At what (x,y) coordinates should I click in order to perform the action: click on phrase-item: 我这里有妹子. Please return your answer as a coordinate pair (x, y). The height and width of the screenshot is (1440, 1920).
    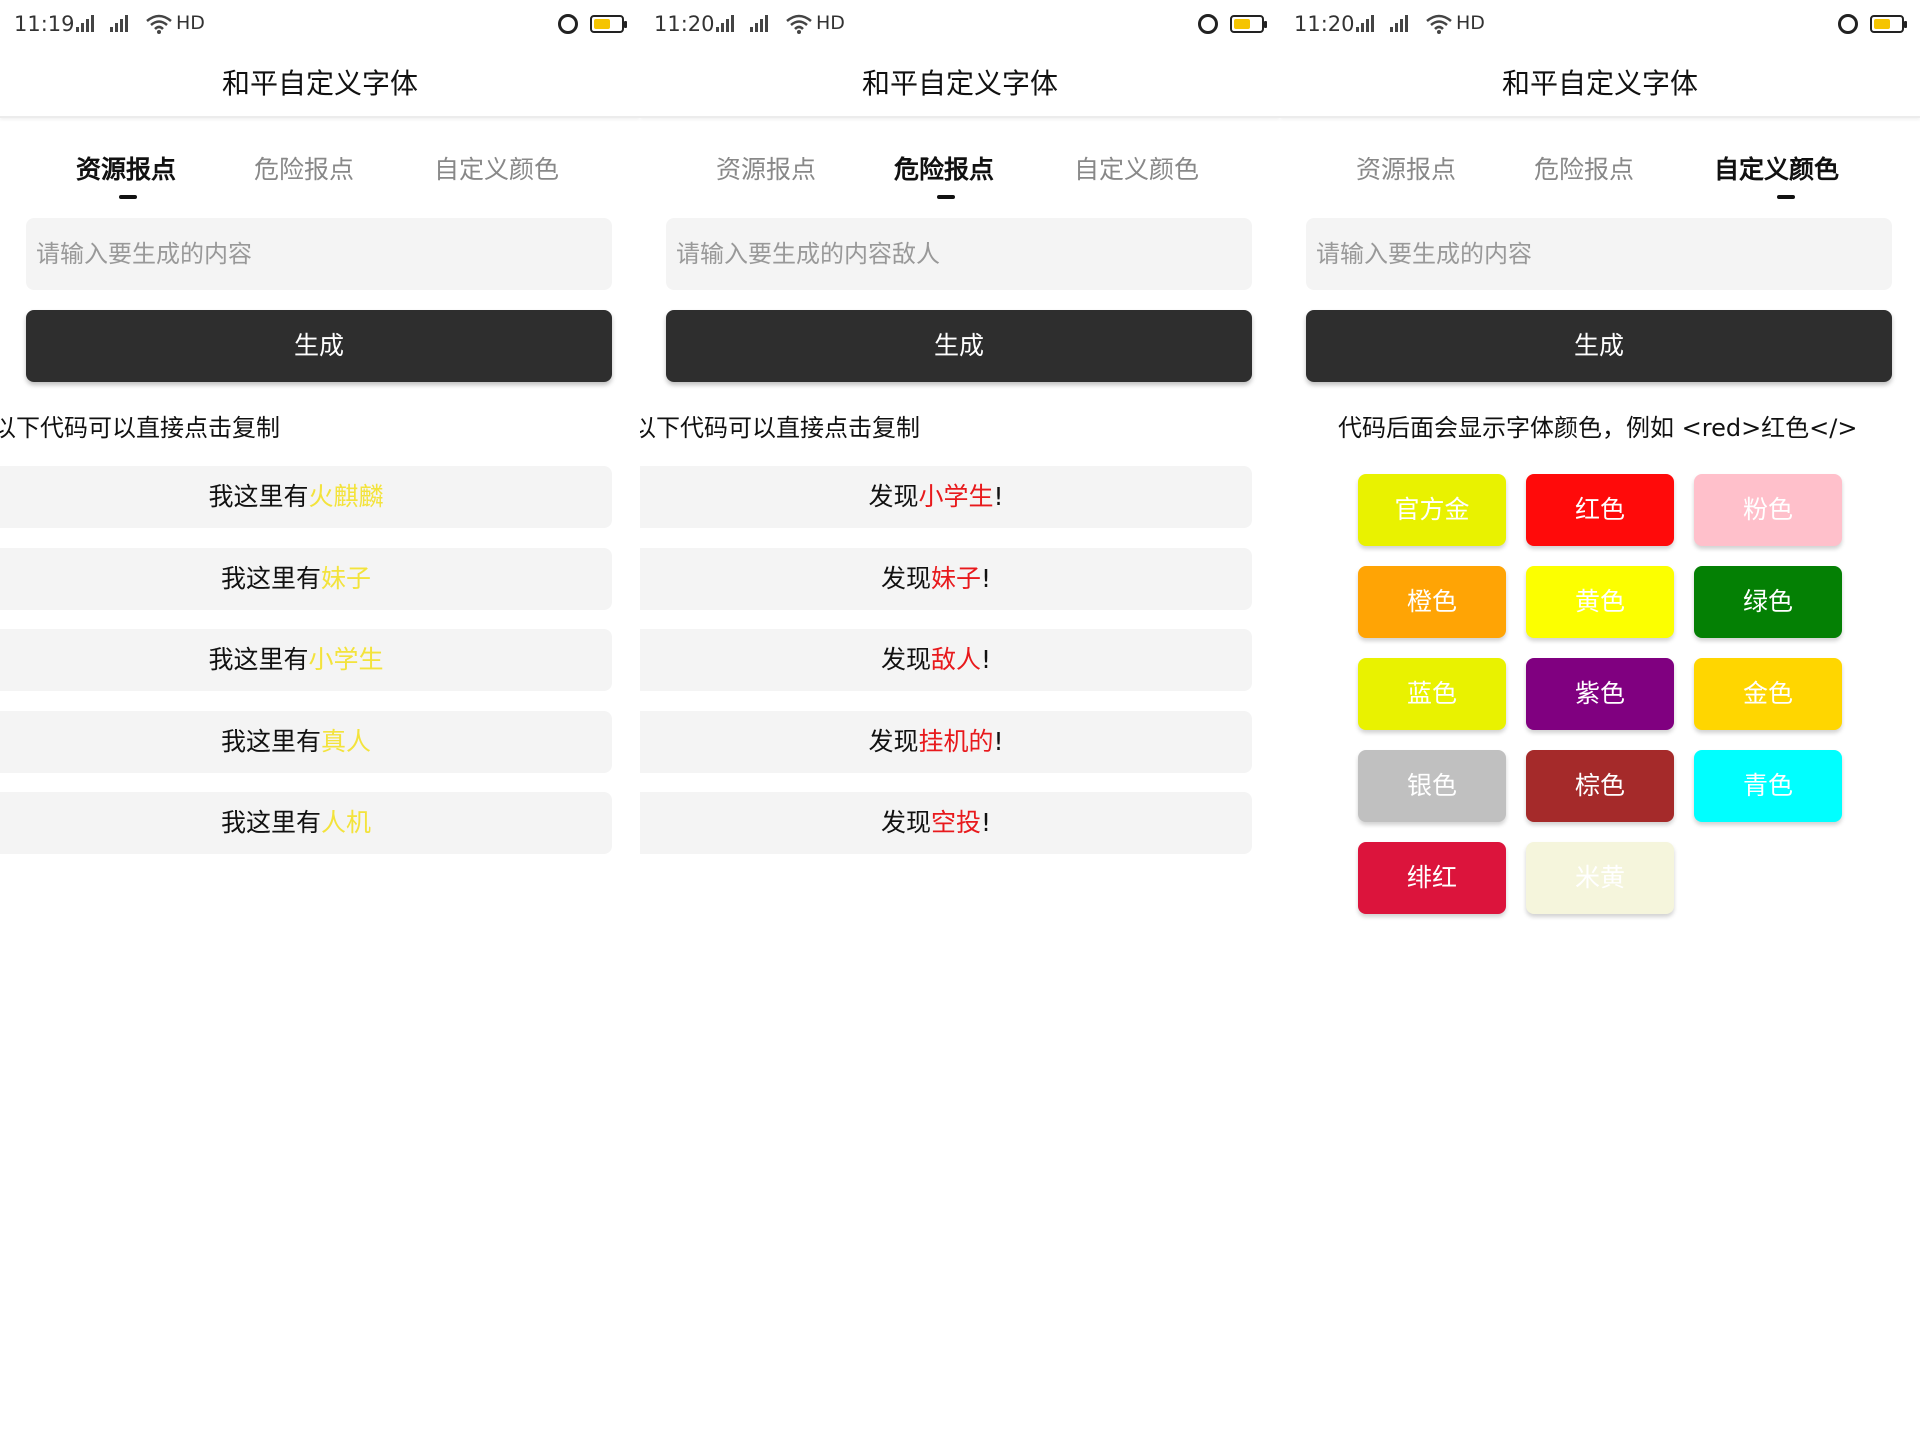
    Looking at the image, I should click on (306, 578).